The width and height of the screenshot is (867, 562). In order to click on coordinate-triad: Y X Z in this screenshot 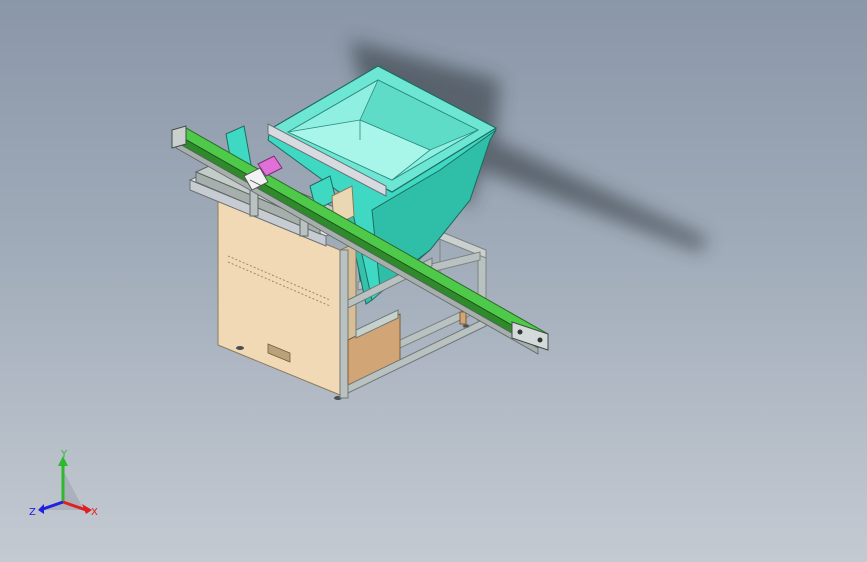, I will do `click(65, 488)`.